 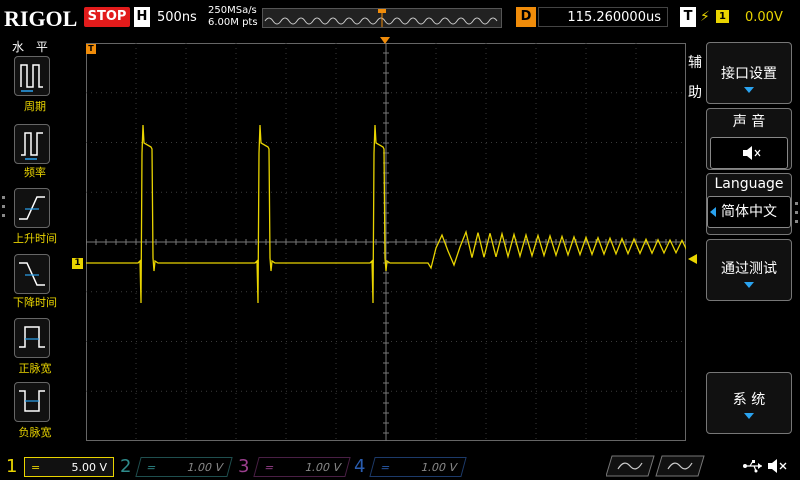 What do you see at coordinates (3, 206) in the screenshot?
I see `scroll-dots-left` at bounding box center [3, 206].